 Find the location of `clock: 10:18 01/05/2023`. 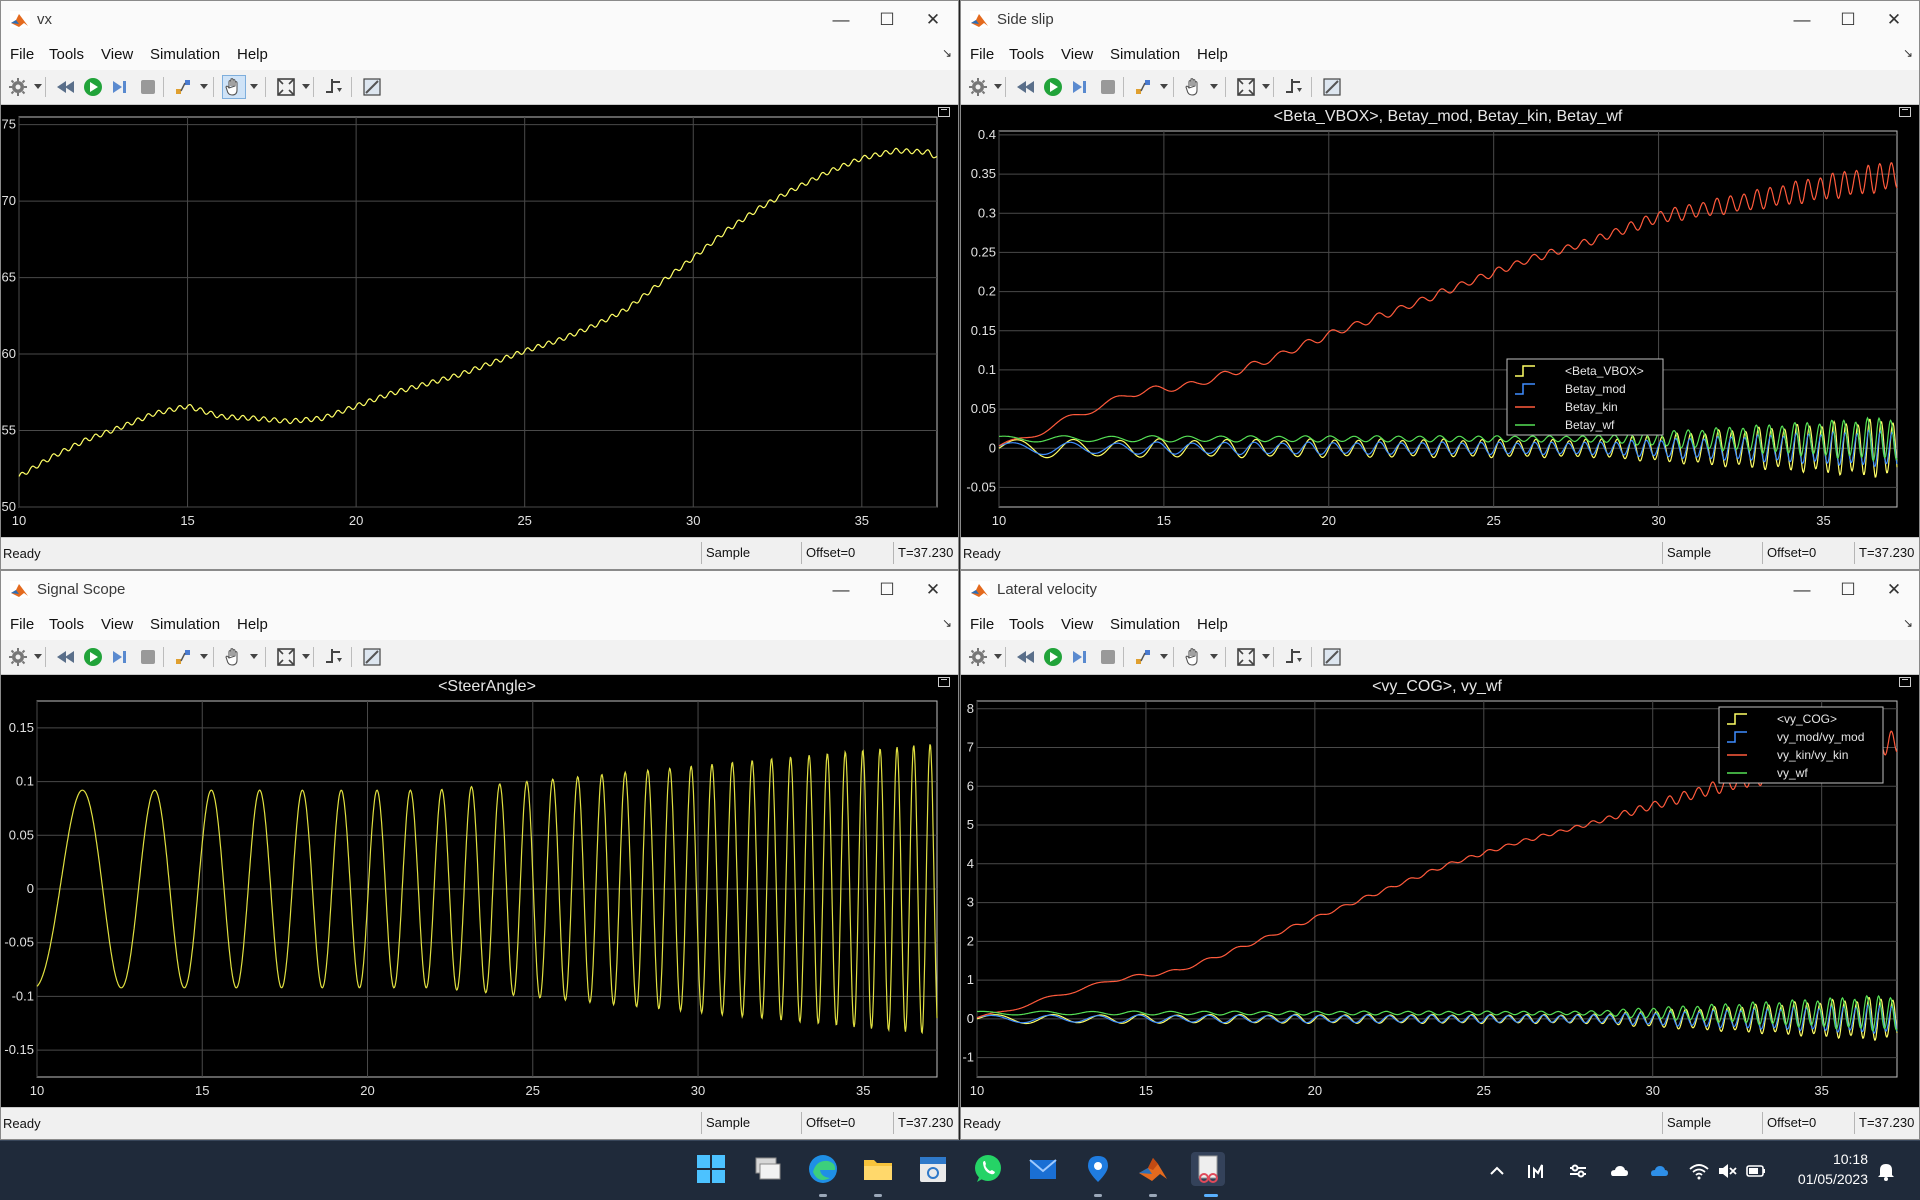

clock: 10:18 01/05/2023 is located at coordinates (1833, 1169).